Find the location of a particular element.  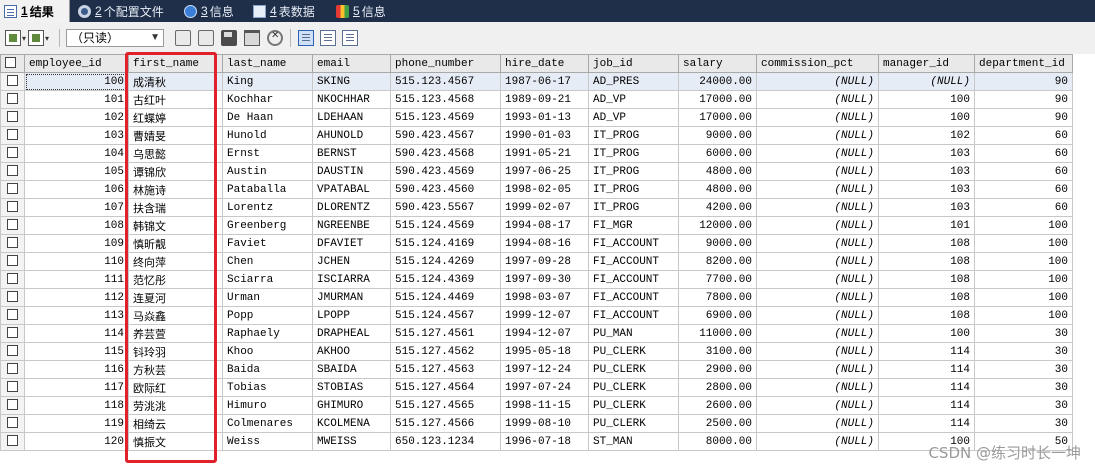

grid-view-icon is located at coordinates (306, 38).